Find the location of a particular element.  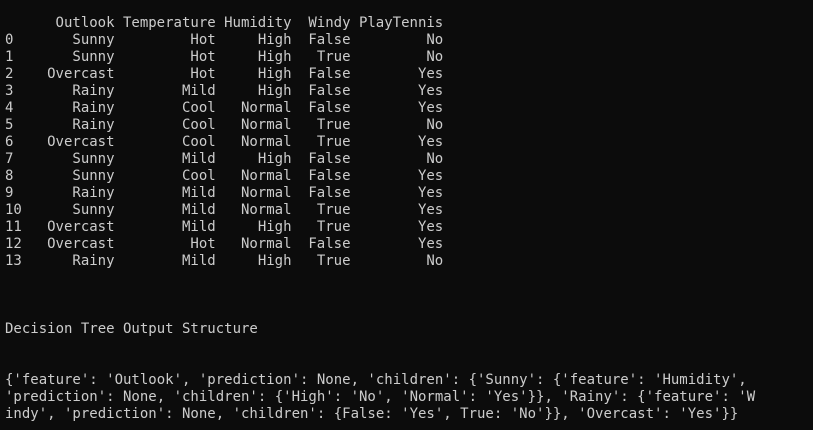

column-header-playtennis: PlayTennis is located at coordinates (401, 23).